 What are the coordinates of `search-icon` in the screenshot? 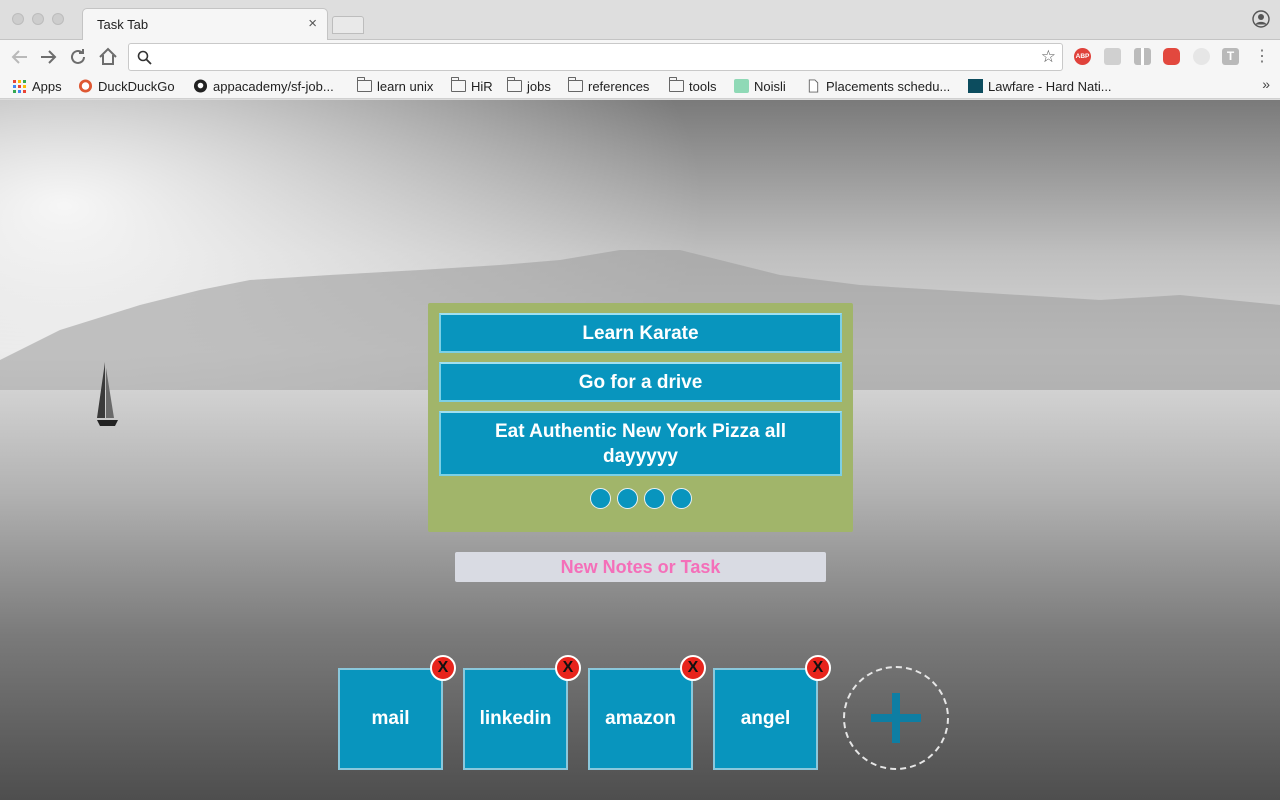 It's located at (144, 57).